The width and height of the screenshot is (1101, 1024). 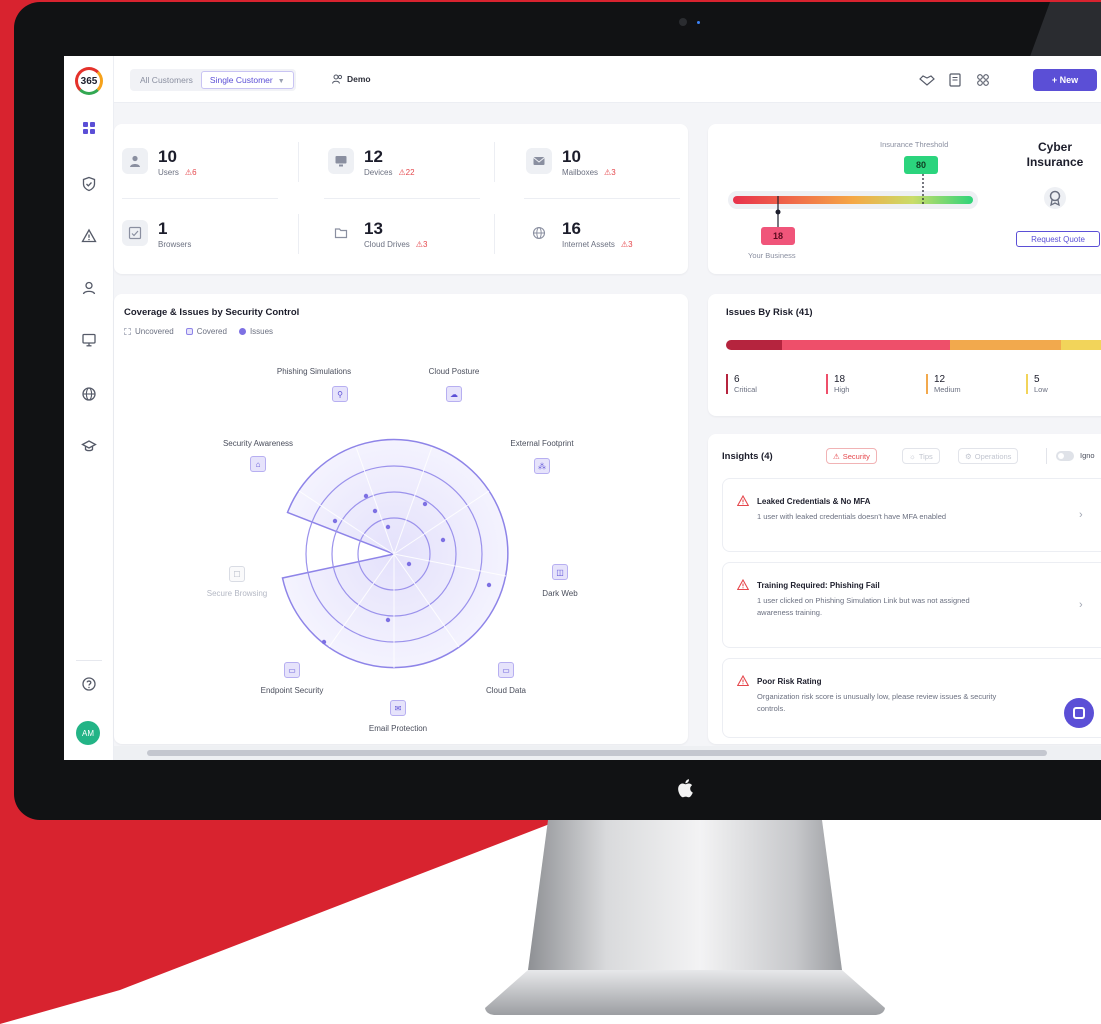 What do you see at coordinates (685, 917) in the screenshot?
I see `monitor-stand` at bounding box center [685, 917].